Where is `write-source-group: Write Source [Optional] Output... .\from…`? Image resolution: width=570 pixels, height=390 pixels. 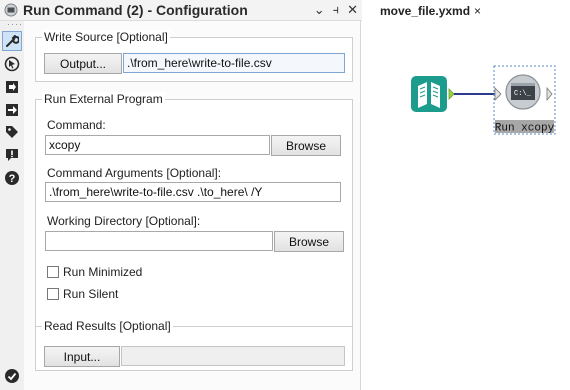
write-source-group: Write Source [Optional] Output... .\from… is located at coordinates (194, 56).